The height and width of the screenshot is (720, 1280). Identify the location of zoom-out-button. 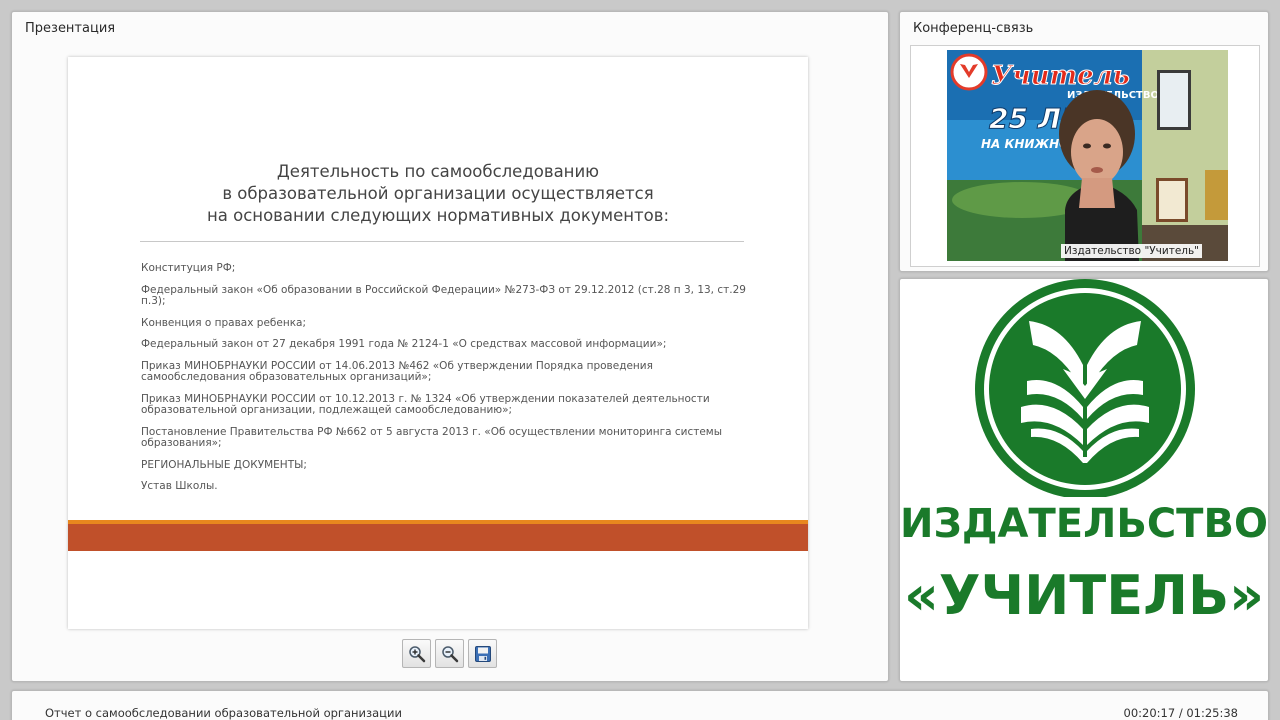
(449, 653).